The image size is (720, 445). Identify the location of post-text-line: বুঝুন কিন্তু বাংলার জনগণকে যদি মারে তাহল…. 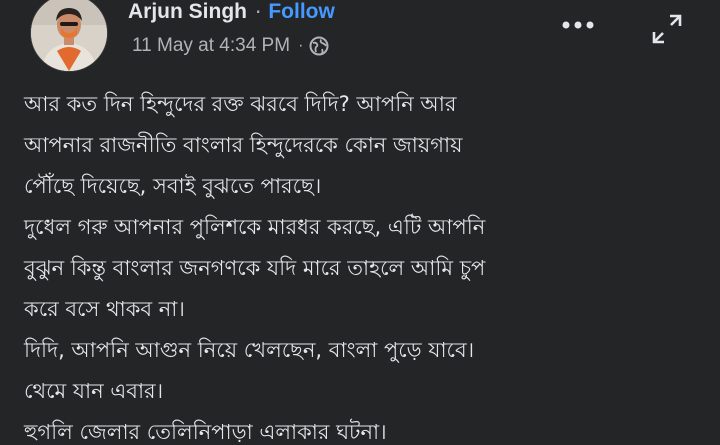
(255, 268).